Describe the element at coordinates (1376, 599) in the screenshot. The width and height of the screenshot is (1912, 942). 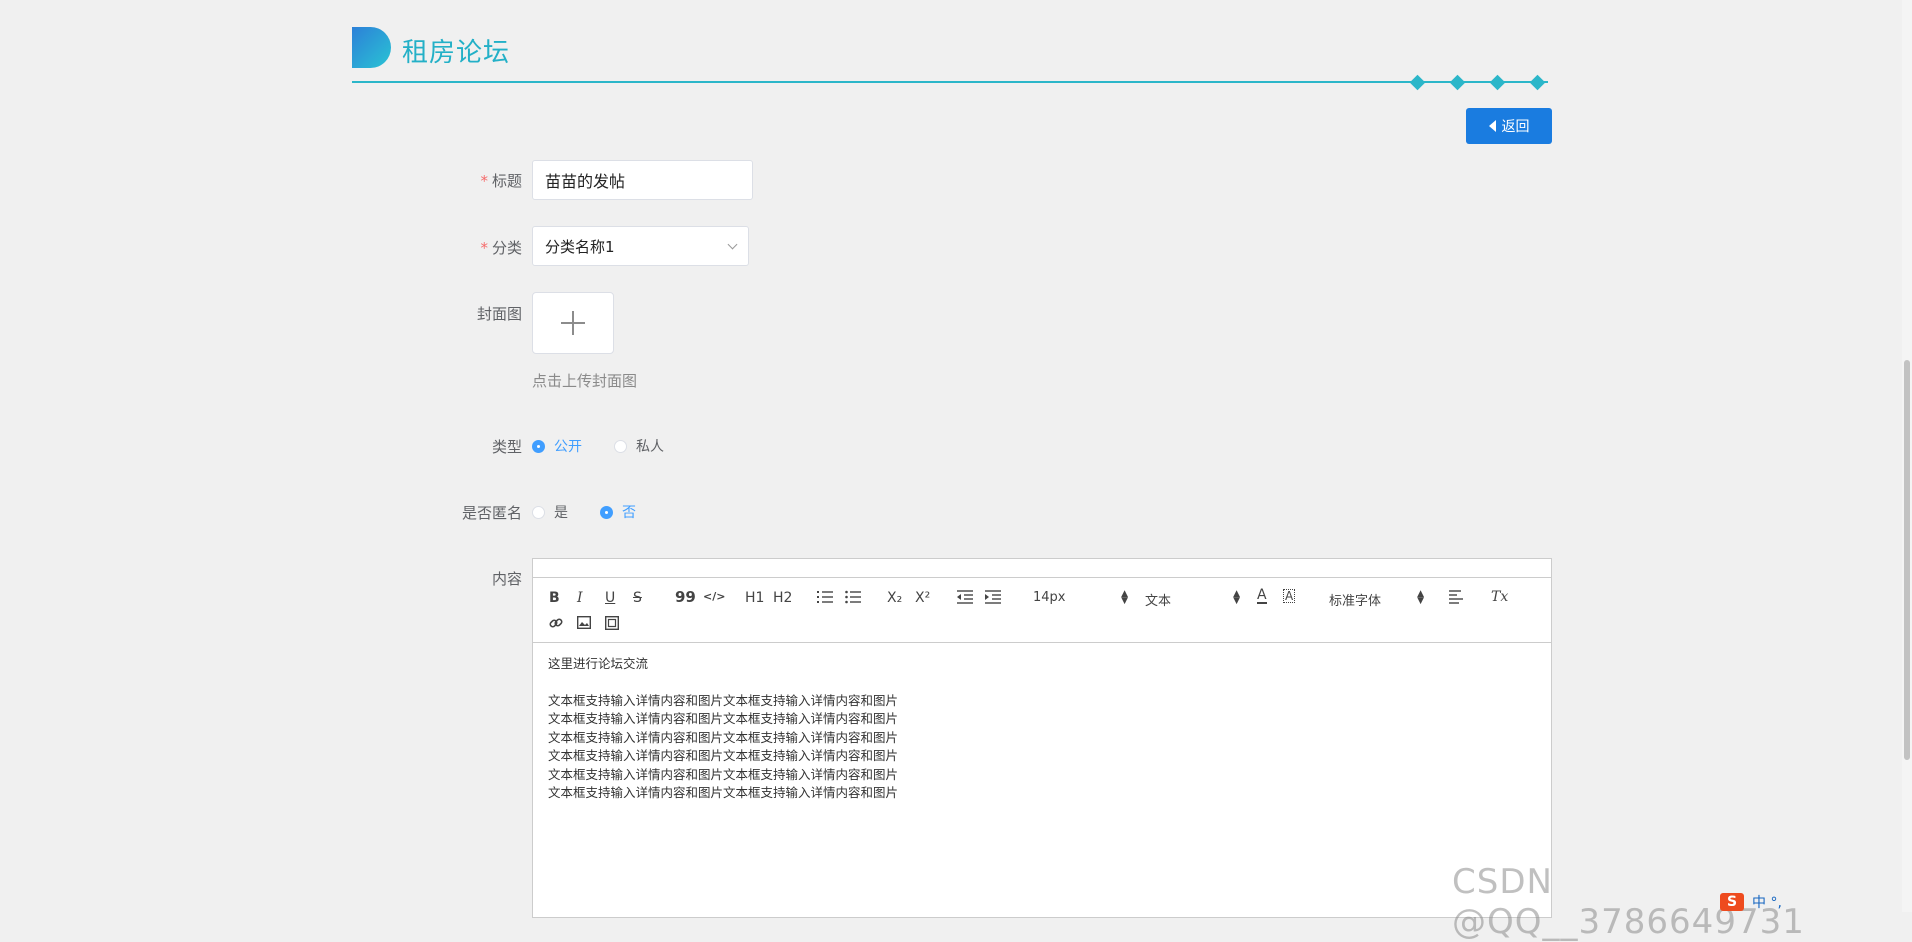
I see `font-family-picker: 标准字体 ▲ ▼` at that location.